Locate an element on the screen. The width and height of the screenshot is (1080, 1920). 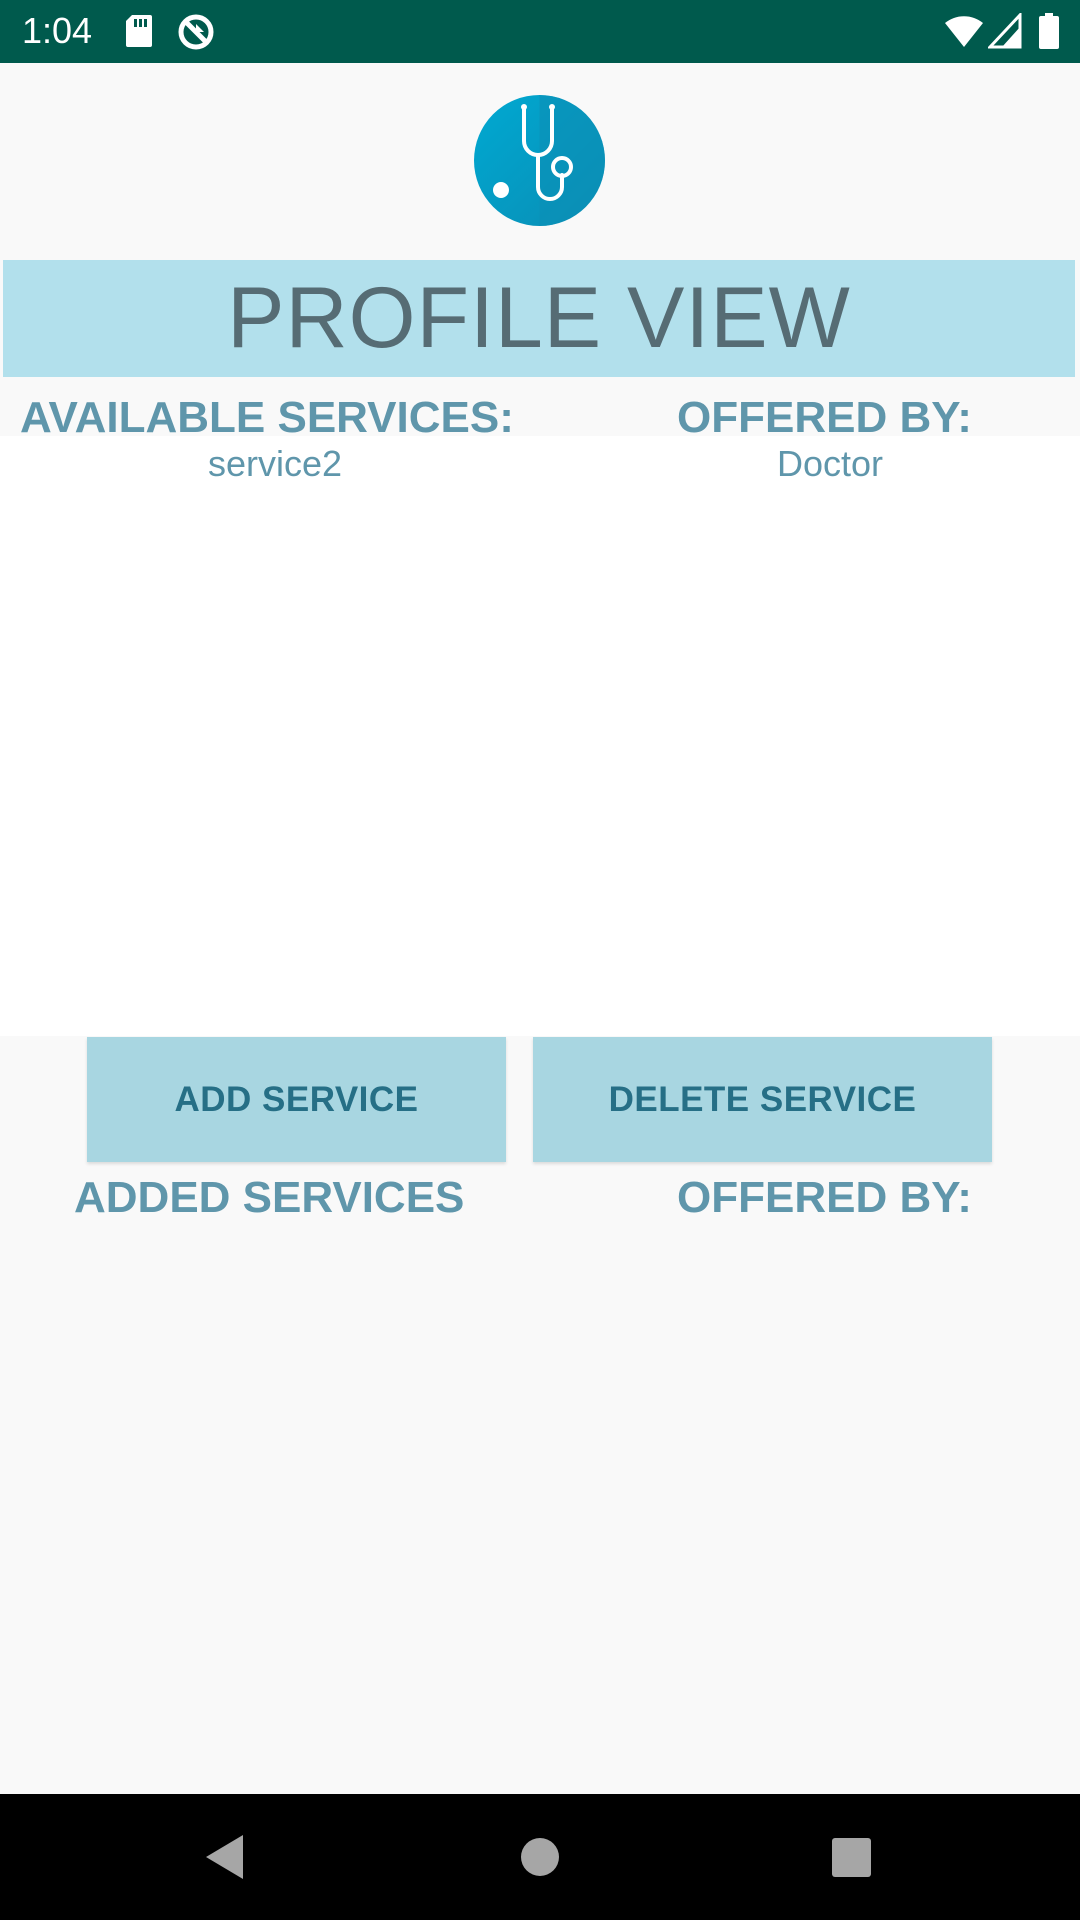
delete-service-button: DELETE SERVICE is located at coordinates (762, 1099).